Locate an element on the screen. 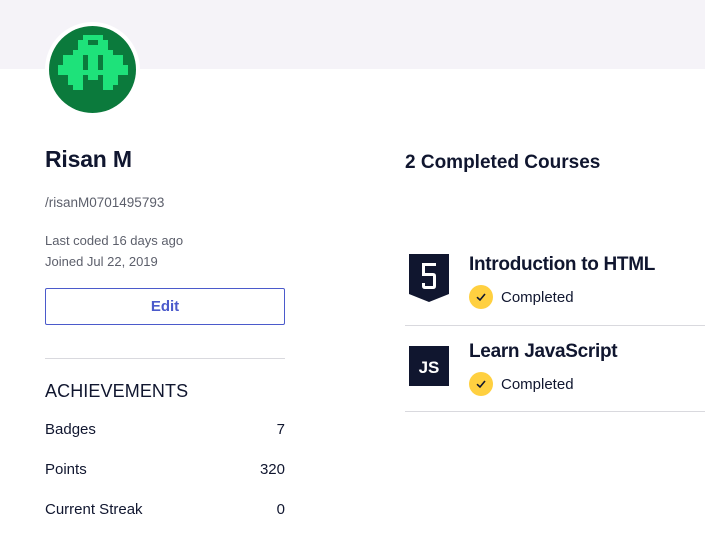 The image size is (705, 543). avatar is located at coordinates (92, 69).